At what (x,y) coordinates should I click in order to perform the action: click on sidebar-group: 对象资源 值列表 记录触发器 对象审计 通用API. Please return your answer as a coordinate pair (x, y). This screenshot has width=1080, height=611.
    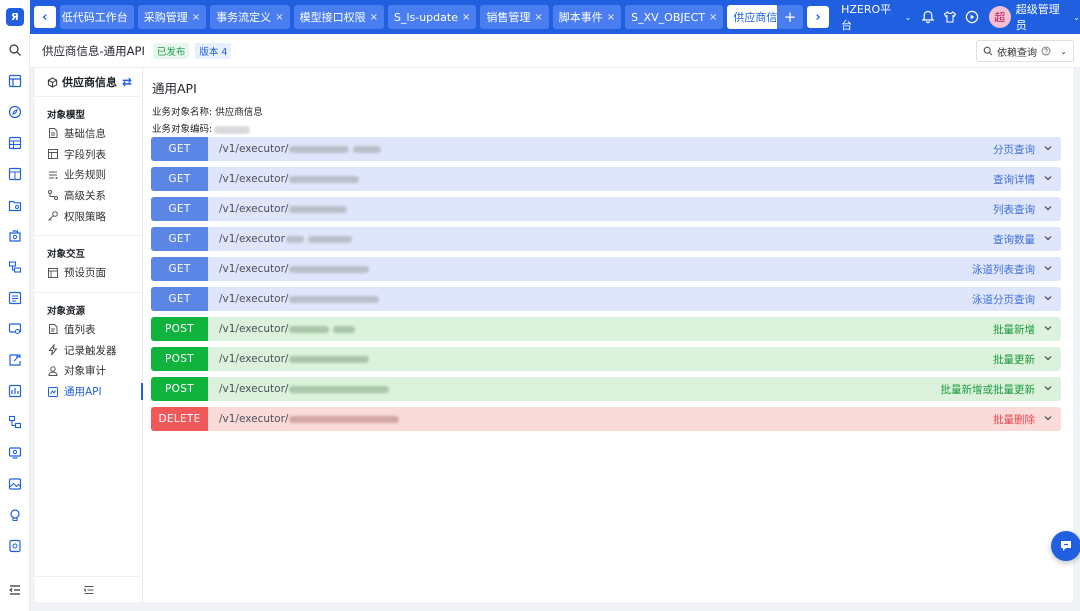
    Looking at the image, I should click on (89, 352).